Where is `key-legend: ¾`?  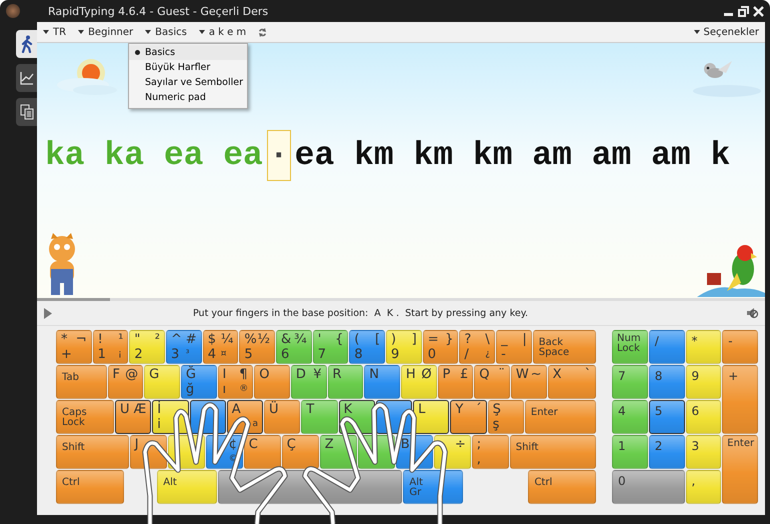
key-legend: ¾ is located at coordinates (300, 339).